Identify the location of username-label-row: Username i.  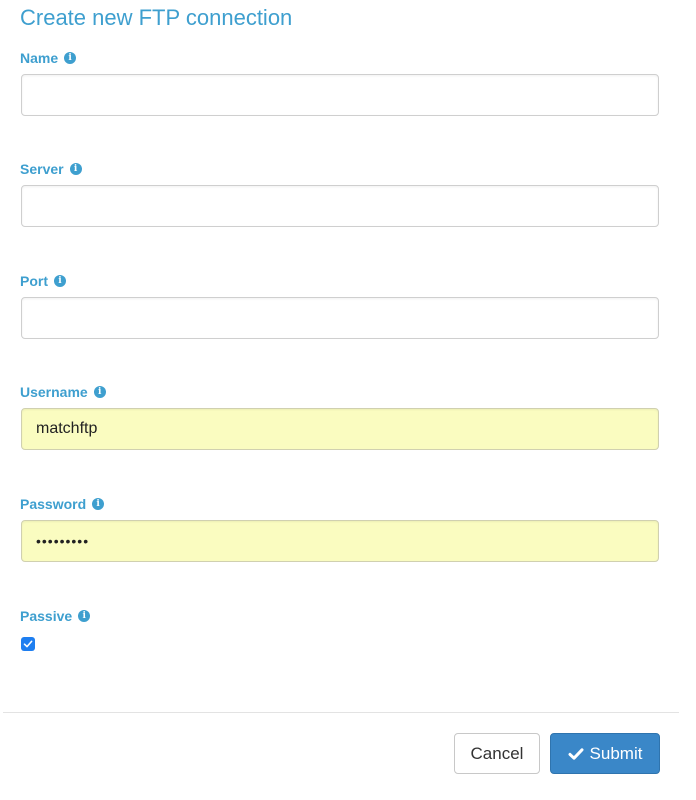
(63, 392).